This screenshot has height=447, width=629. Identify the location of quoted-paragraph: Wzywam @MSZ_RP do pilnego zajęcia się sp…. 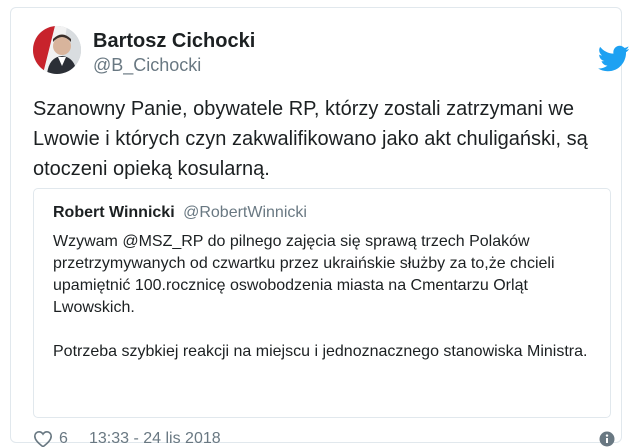
(304, 274).